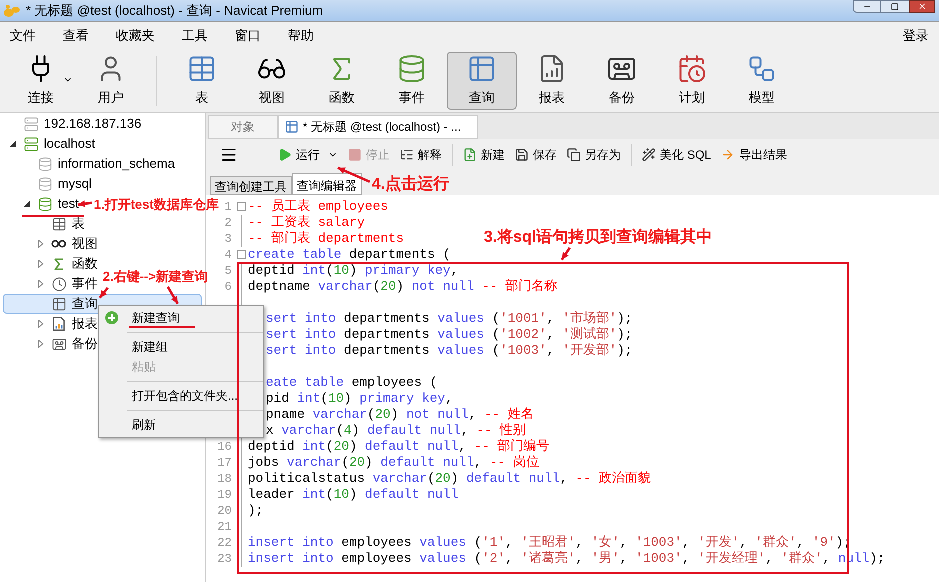 Image resolution: width=939 pixels, height=582 pixels. I want to click on toolbar-button: 报表, so click(552, 81).